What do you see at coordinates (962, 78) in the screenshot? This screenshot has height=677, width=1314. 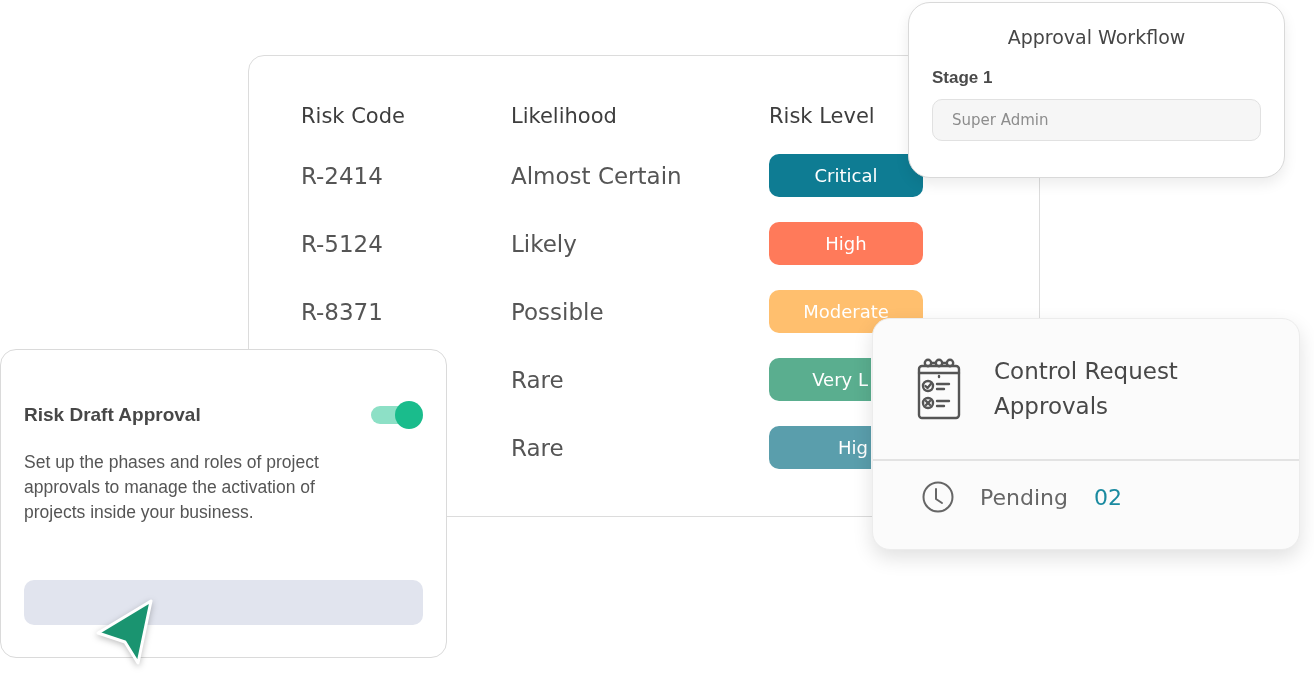 I see `stage-label: Stage 1` at bounding box center [962, 78].